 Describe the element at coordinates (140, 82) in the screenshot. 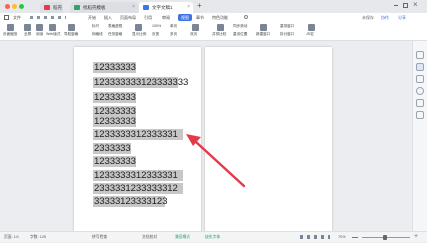

I see `text-line: 123333333123333333` at that location.